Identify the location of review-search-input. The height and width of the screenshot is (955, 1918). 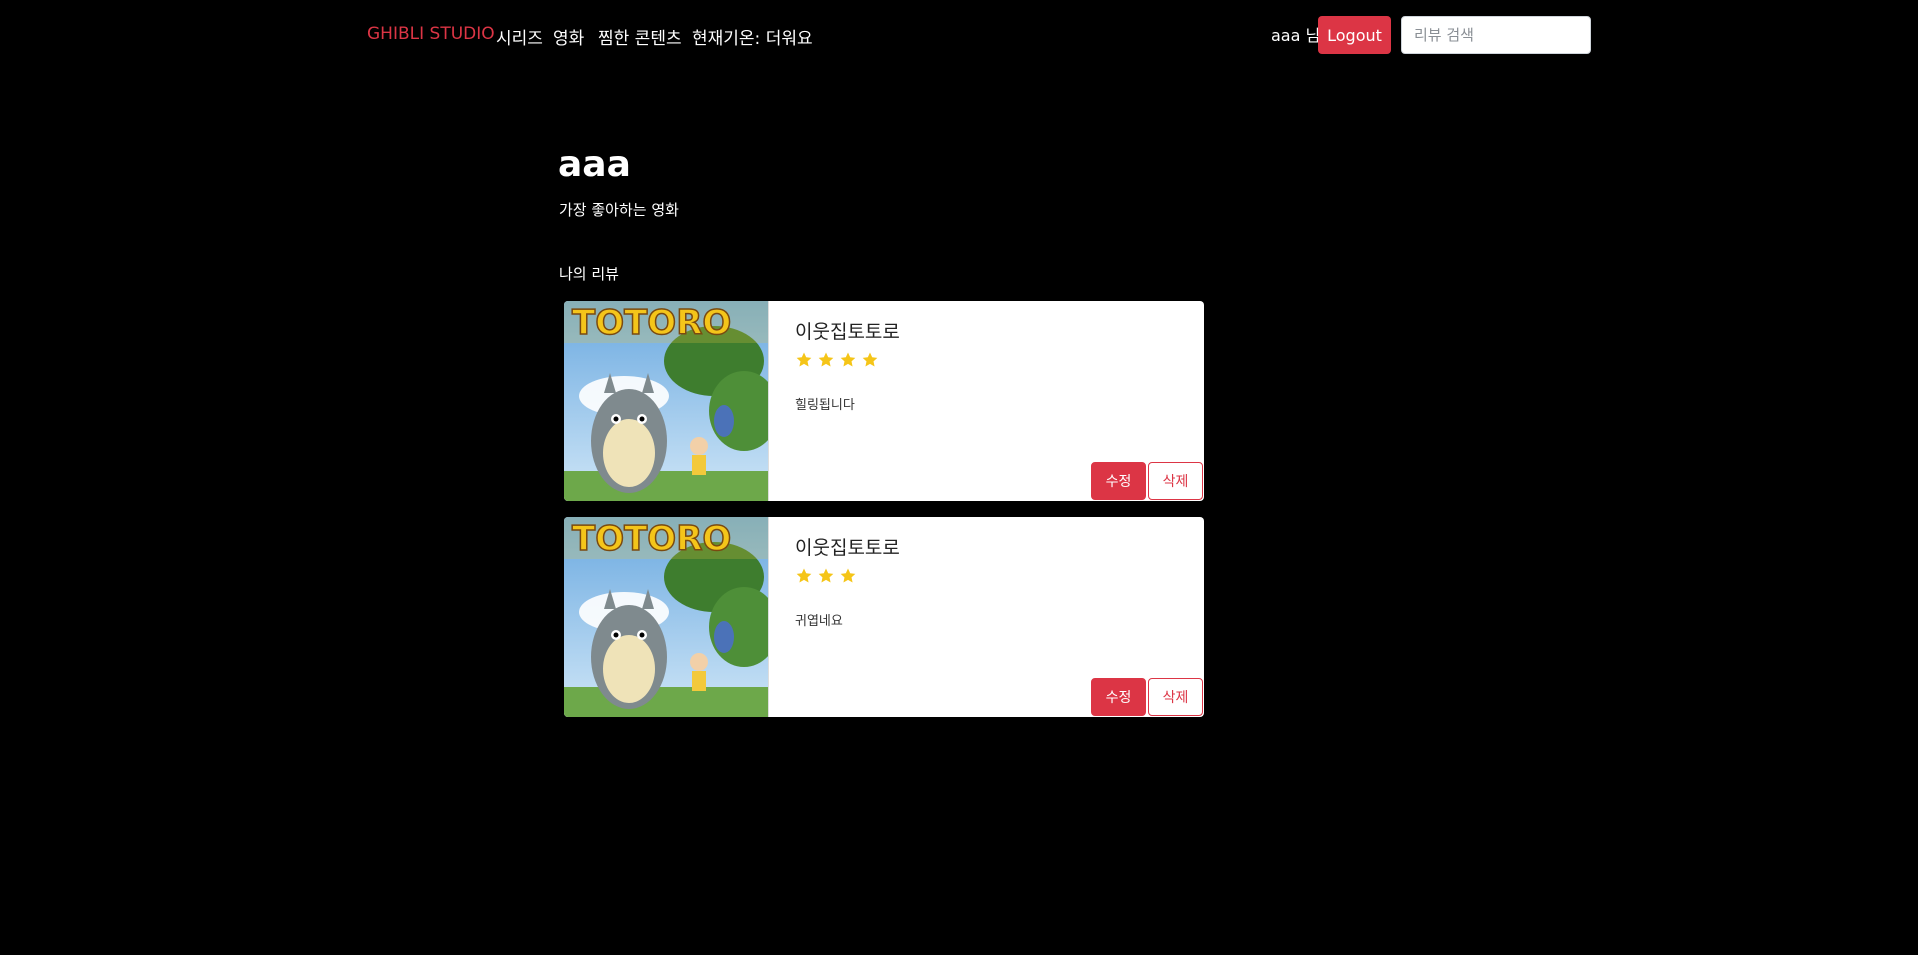
(1496, 35).